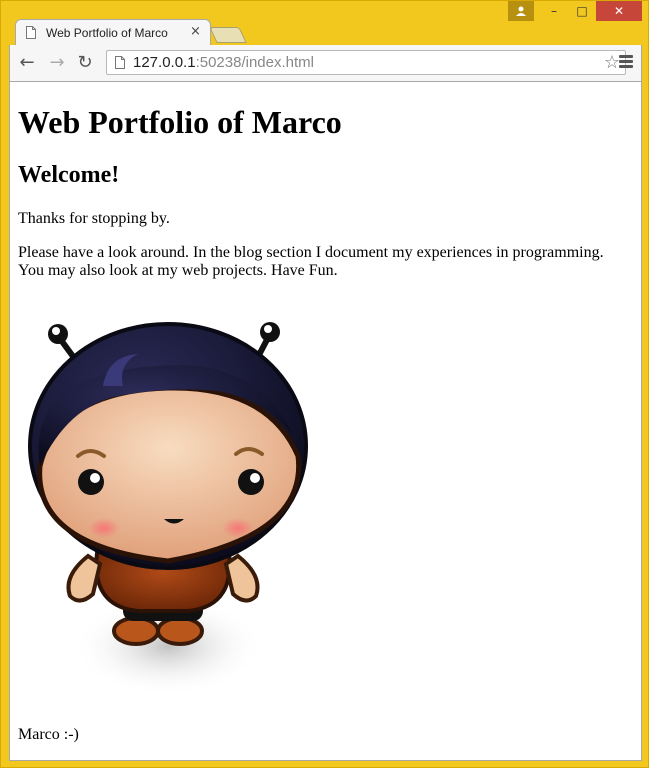  What do you see at coordinates (325, 23) in the screenshot?
I see `tab-strip: Web Portfolio of Marco × – □ ✕` at bounding box center [325, 23].